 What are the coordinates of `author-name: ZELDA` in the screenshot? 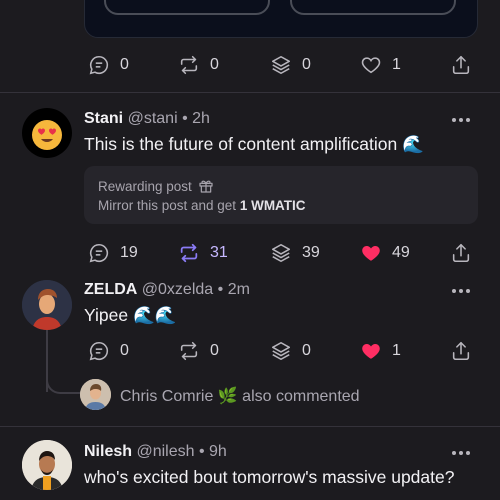 It's located at (110, 289).